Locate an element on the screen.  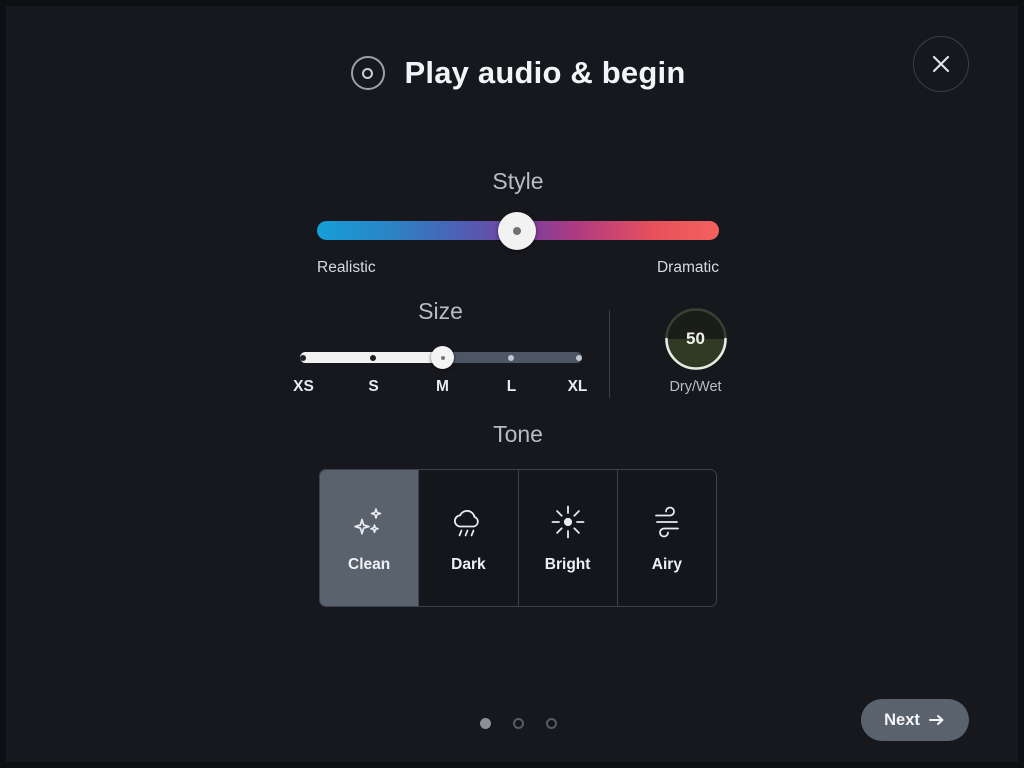
size-tick-labels: XS S M L XL is located at coordinates (440, 388).